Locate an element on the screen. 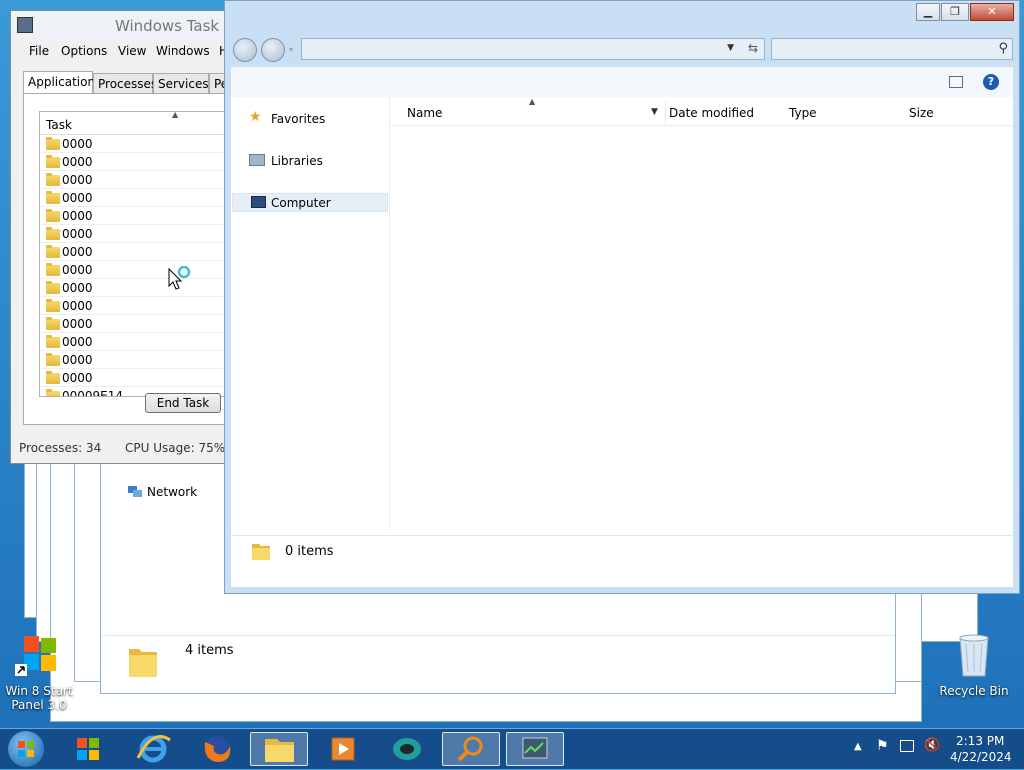 The height and width of the screenshot is (770, 1024). search-input: ⚲ is located at coordinates (892, 49).